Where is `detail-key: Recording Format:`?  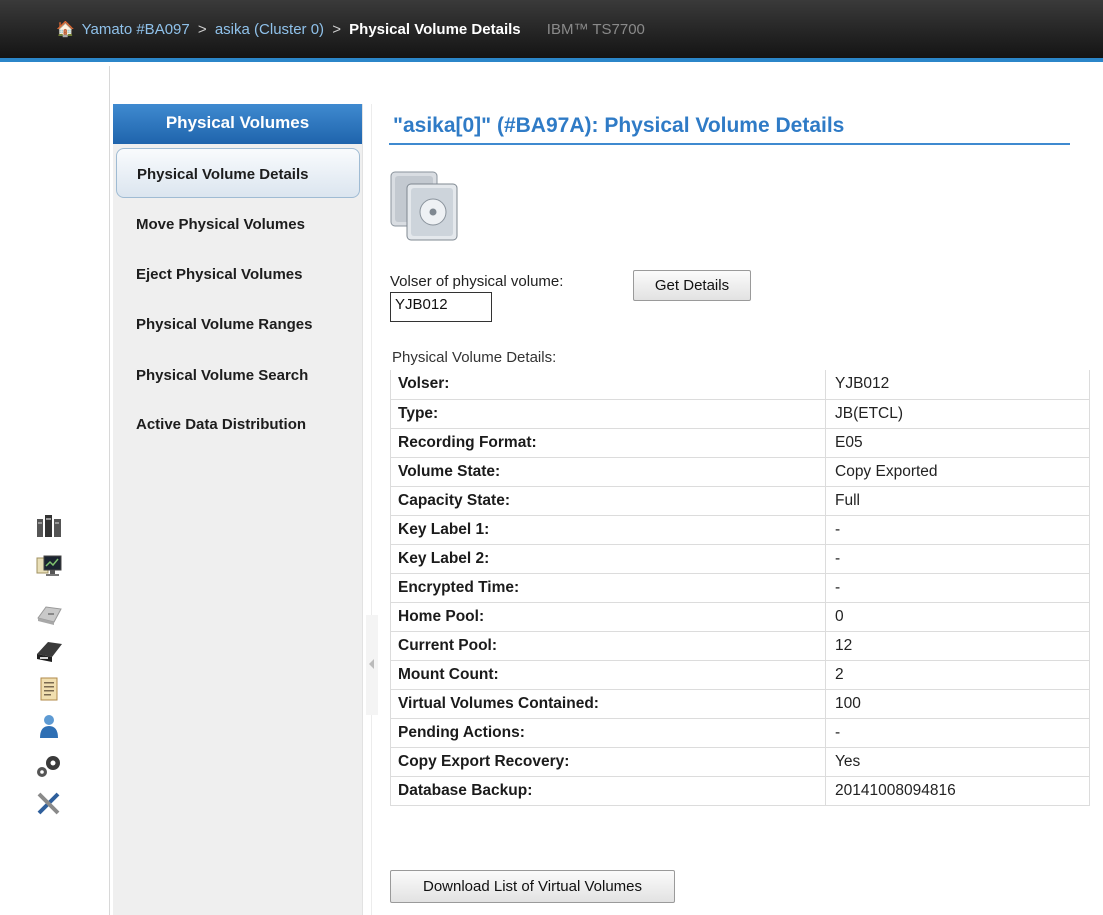
detail-key: Recording Format: is located at coordinates (608, 443).